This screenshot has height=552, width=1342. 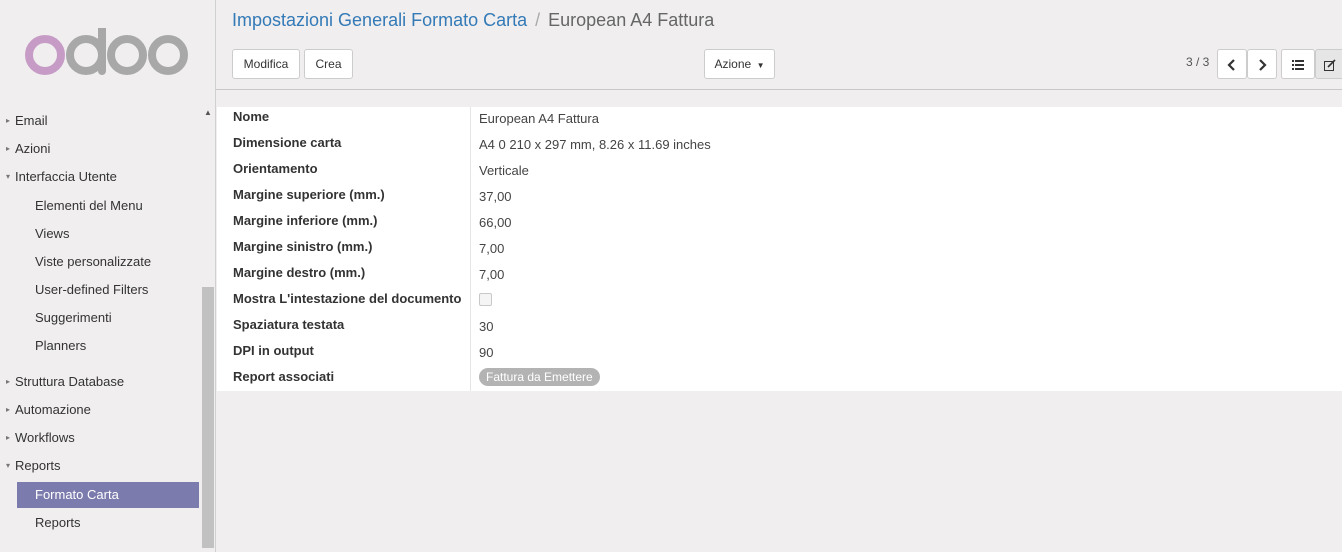 I want to click on chevron-right-icon, so click(x=1263, y=65).